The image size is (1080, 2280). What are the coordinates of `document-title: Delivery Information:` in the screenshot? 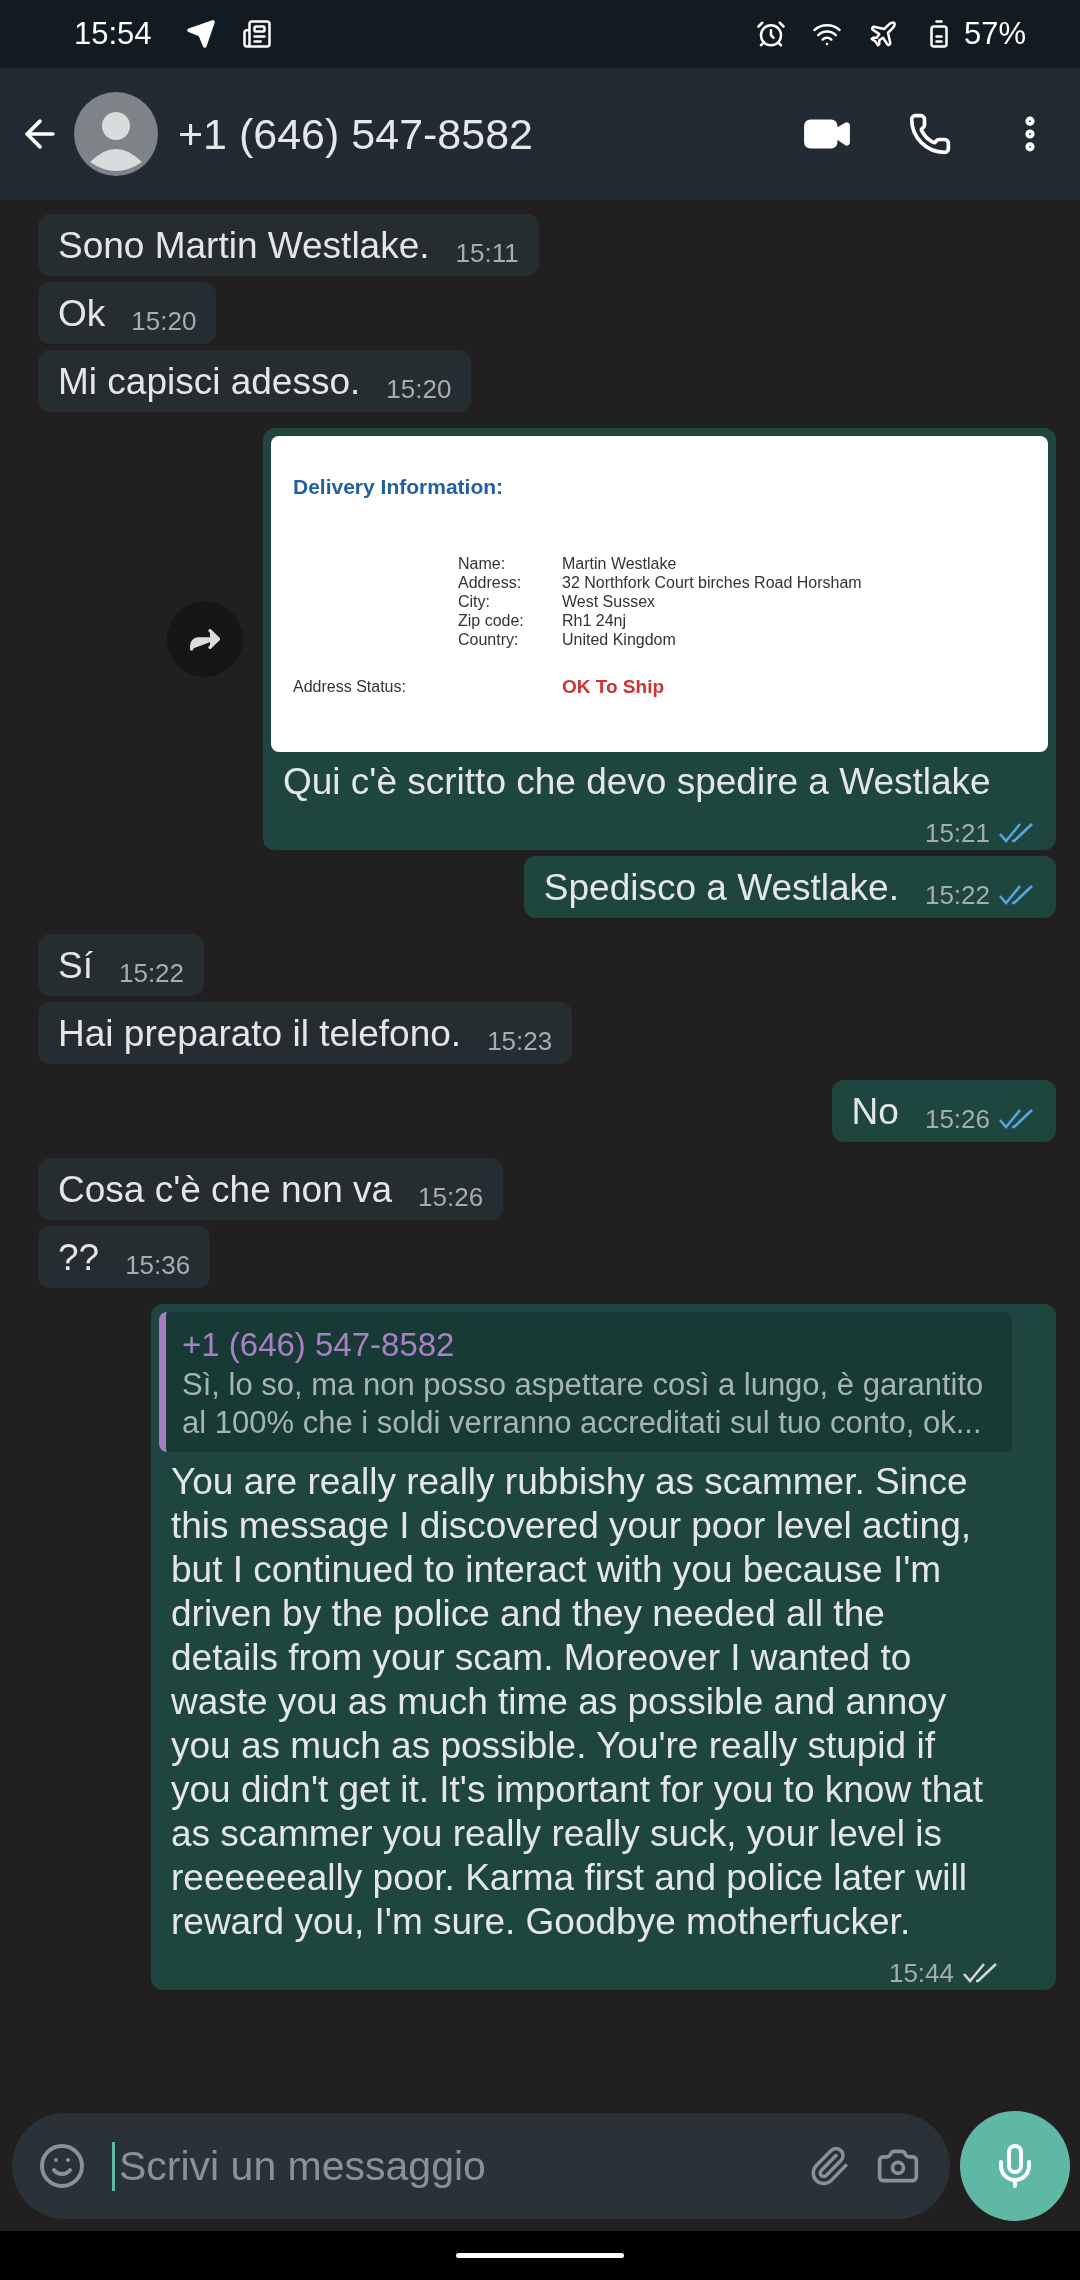 It's located at (399, 487).